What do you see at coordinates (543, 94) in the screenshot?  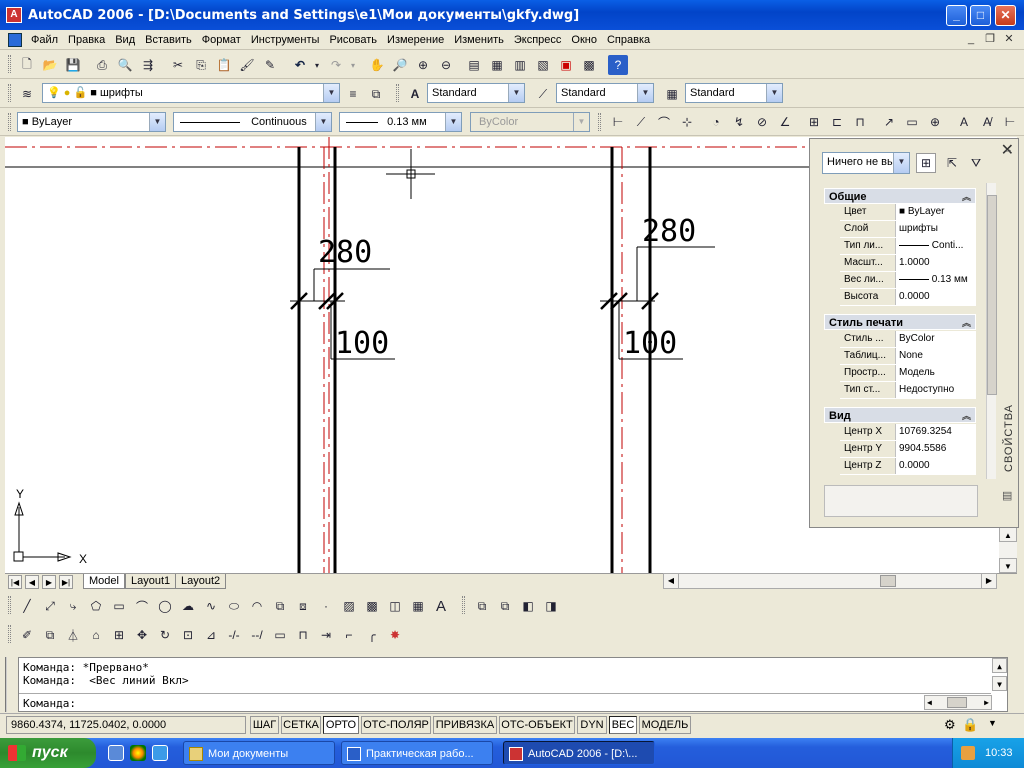 I see `dim-style-icon: ⟋` at bounding box center [543, 94].